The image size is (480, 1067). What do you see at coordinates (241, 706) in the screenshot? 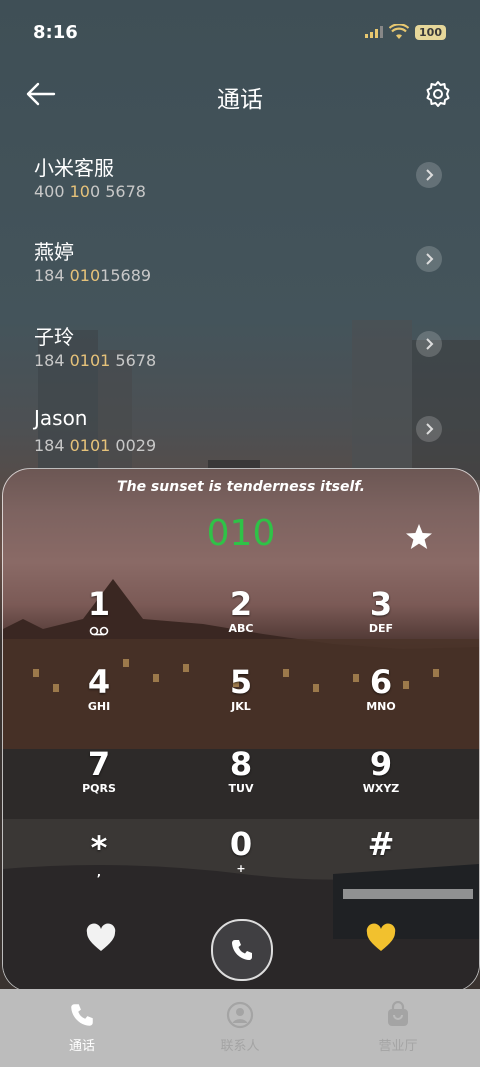
I see `key-letters: JKL` at bounding box center [241, 706].